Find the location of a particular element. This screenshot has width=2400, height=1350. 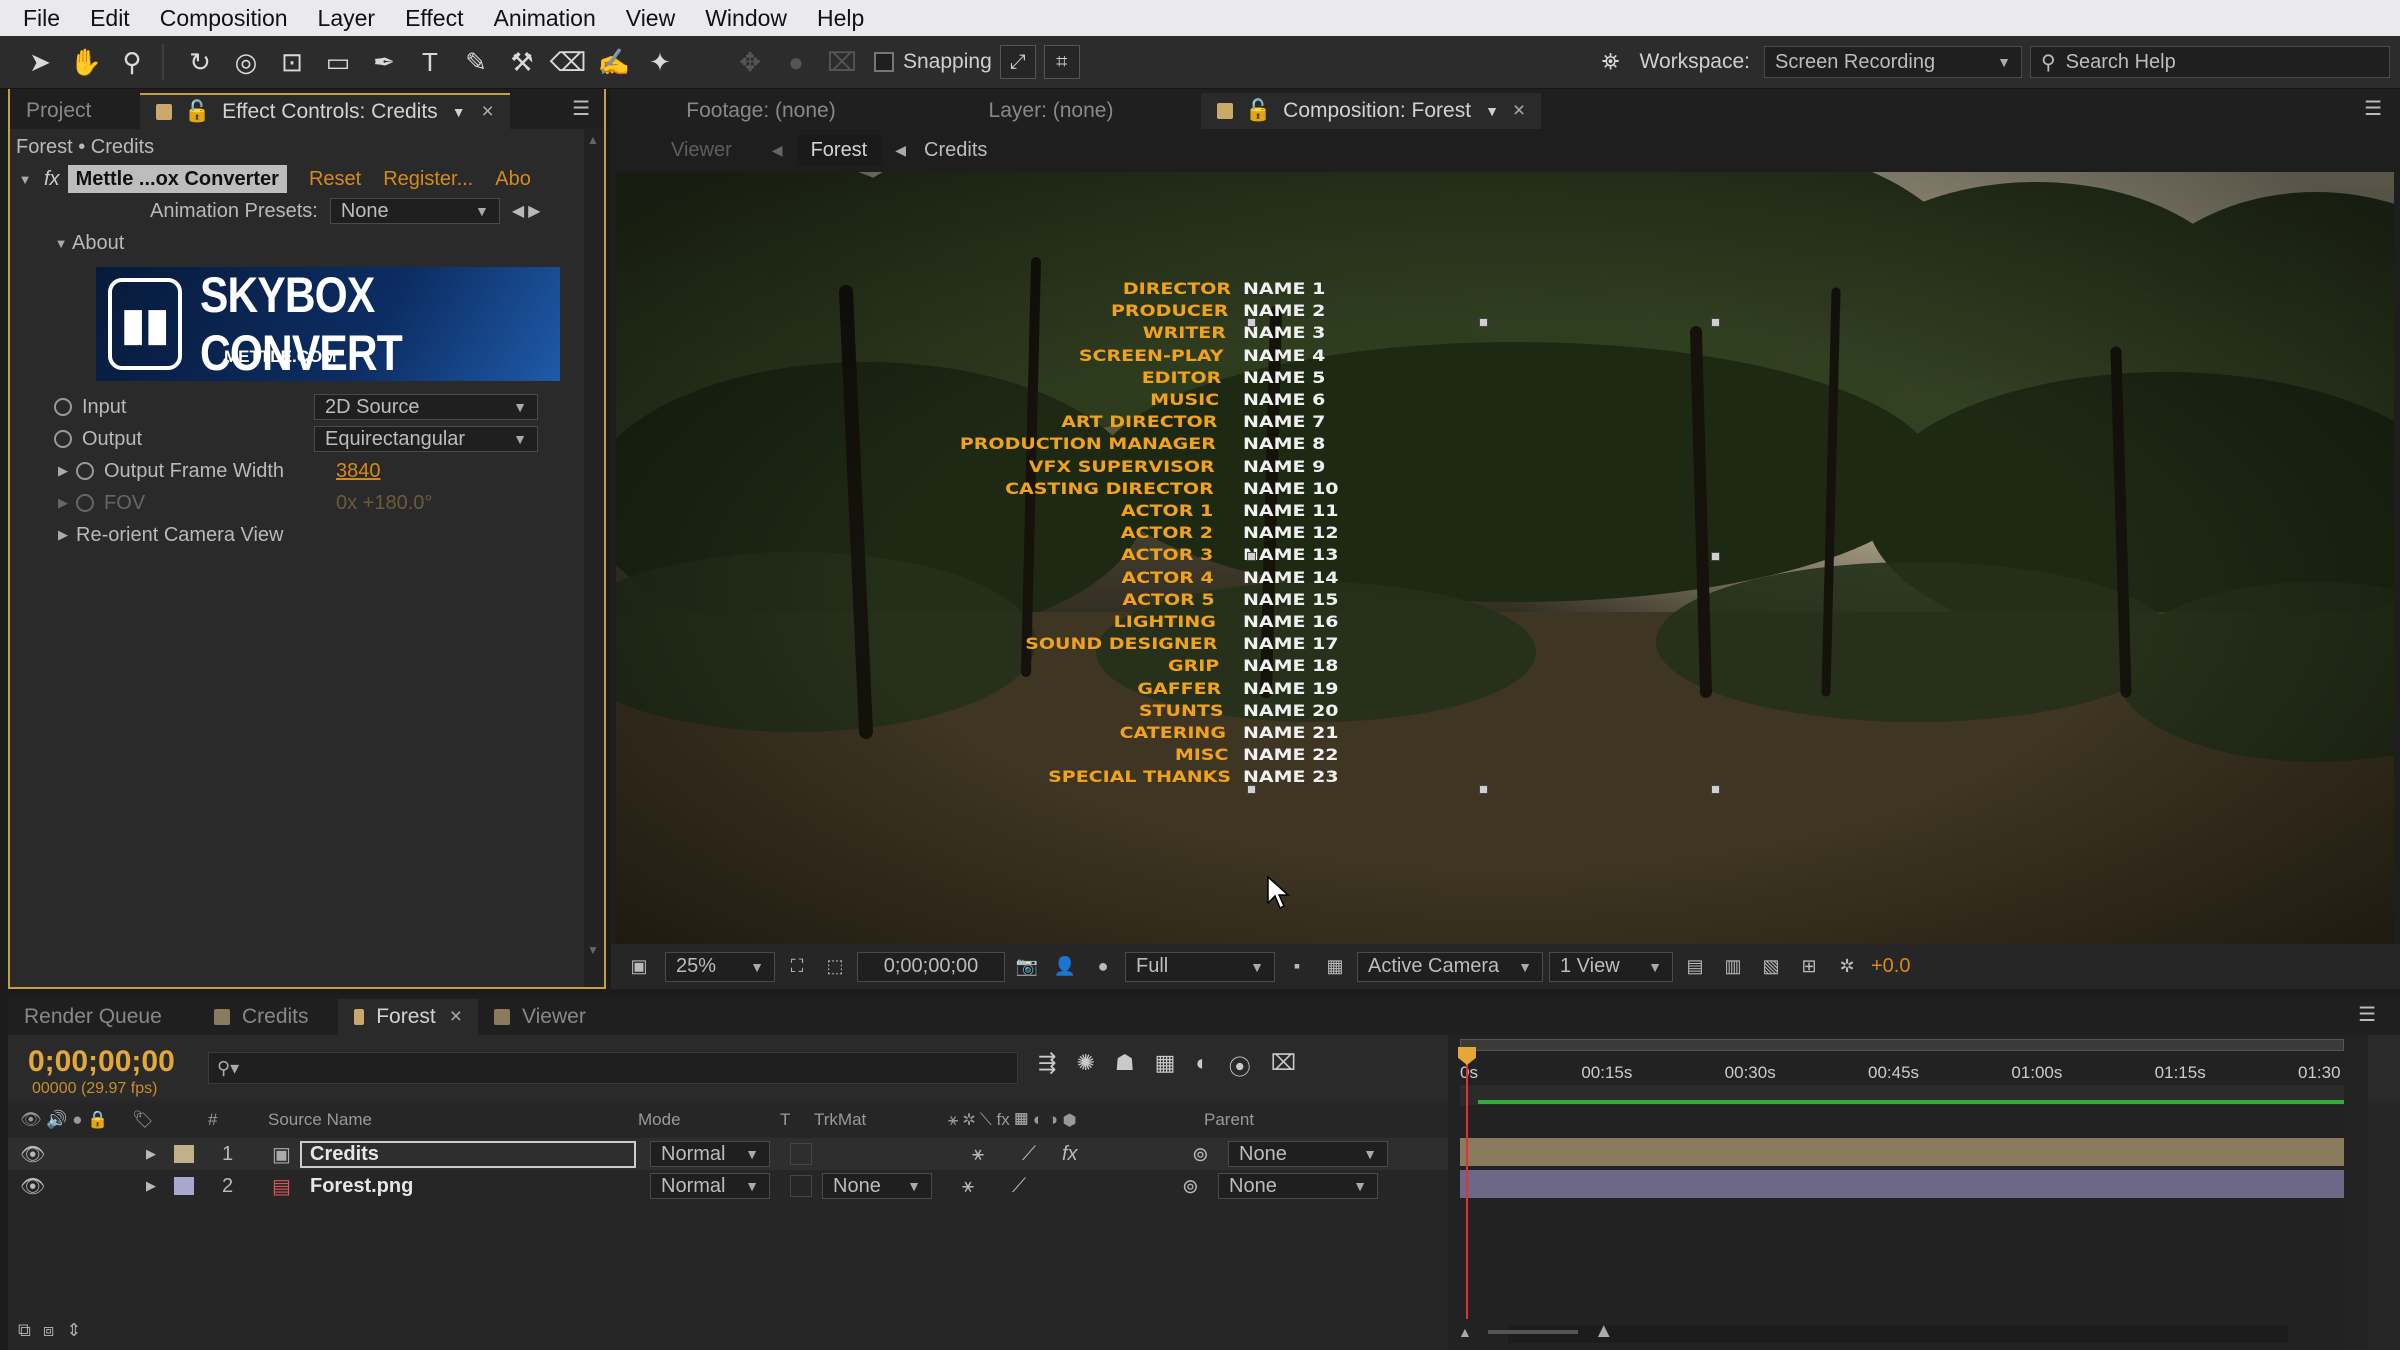

zoom-dropdown: 25% ▼ is located at coordinates (720, 966).